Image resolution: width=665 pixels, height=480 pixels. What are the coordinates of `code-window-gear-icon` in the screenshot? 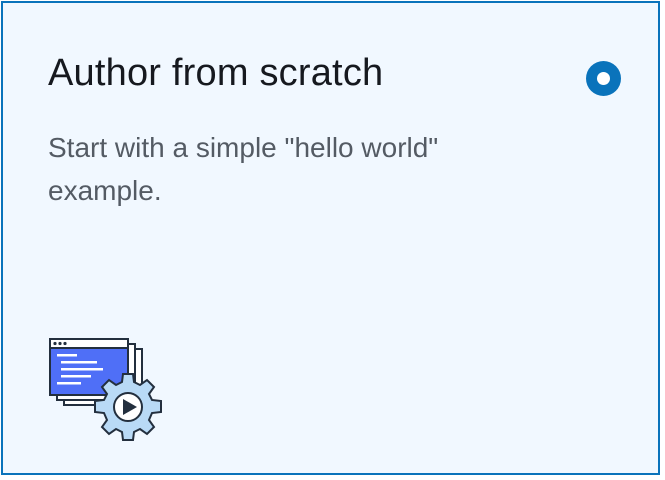 It's located at (105, 389).